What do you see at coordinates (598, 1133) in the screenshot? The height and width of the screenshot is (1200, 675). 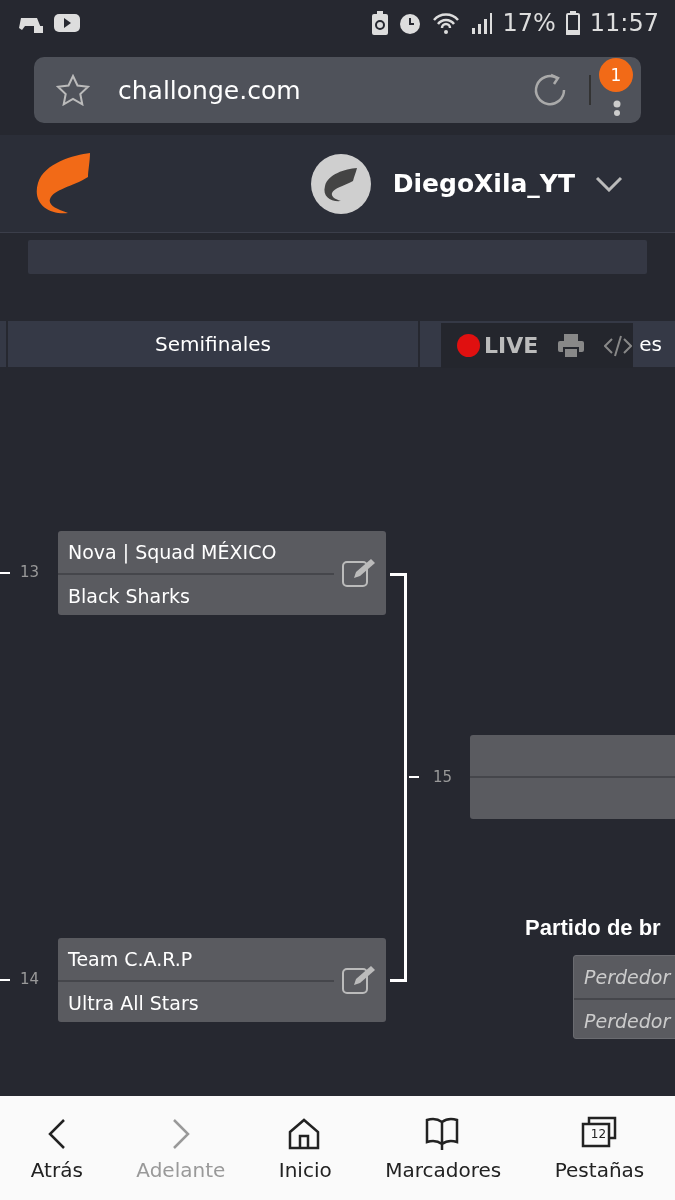 I see `tab-count: 12` at bounding box center [598, 1133].